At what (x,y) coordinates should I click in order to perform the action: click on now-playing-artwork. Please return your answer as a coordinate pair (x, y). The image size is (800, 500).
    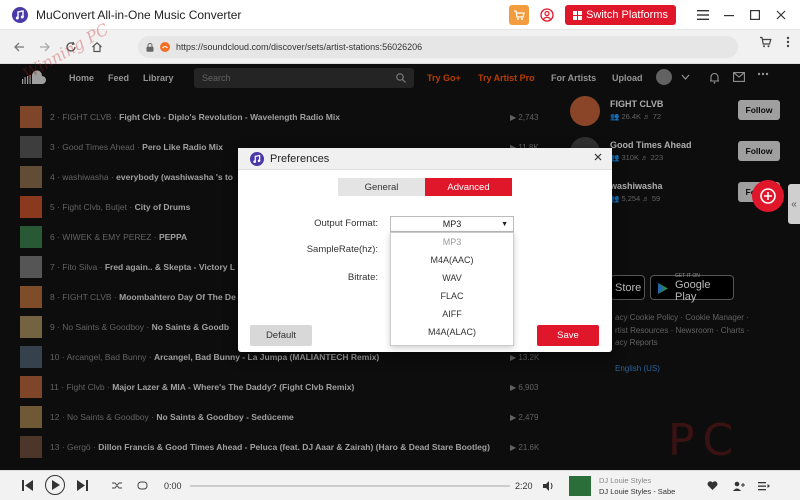
    Looking at the image, I should click on (580, 486).